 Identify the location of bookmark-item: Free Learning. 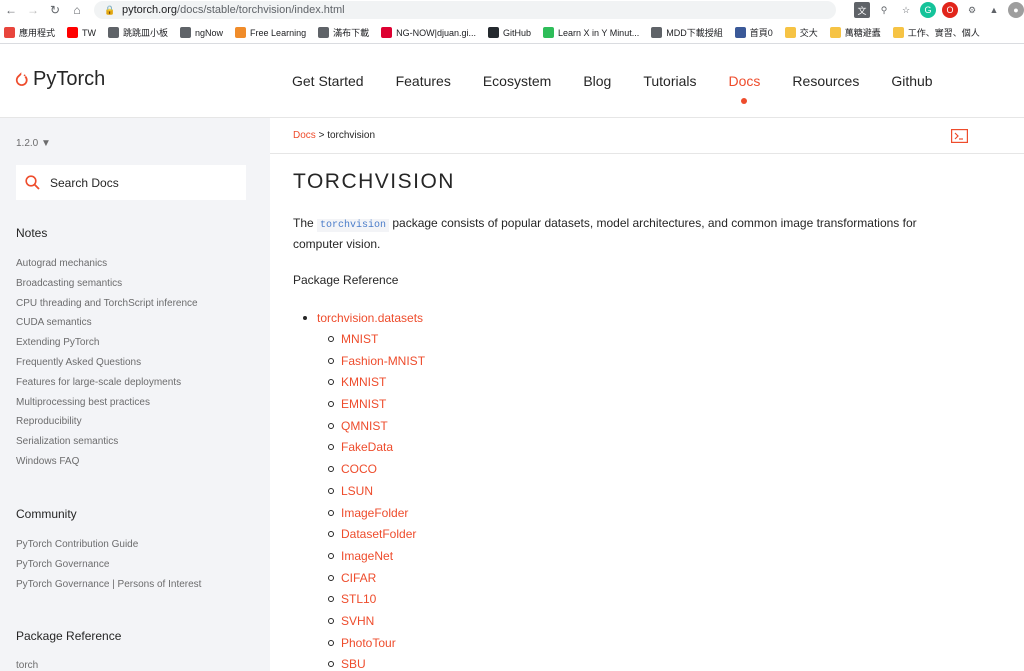
(270, 32).